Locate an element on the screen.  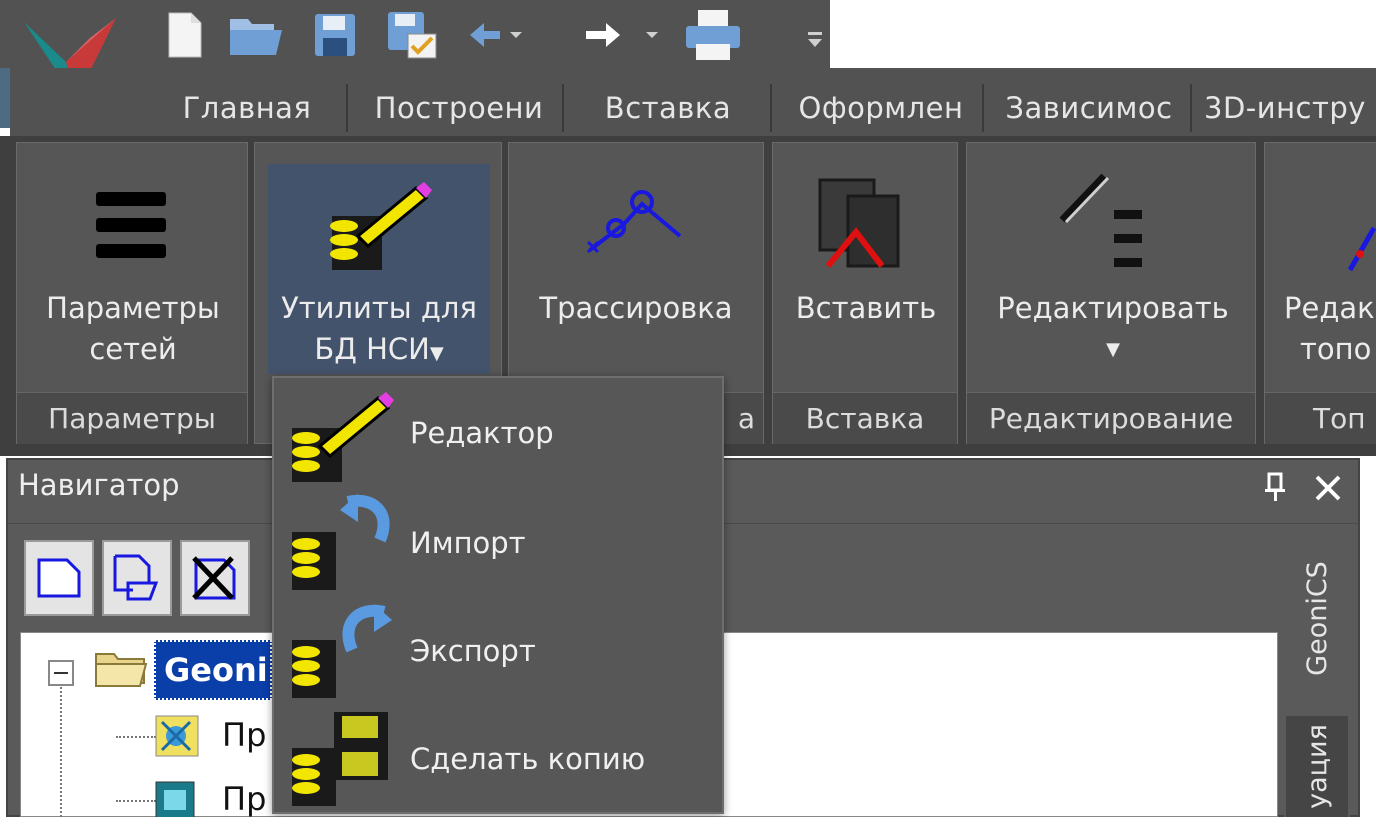
tab-dependencies: Зависимос is located at coordinates (1089, 108).